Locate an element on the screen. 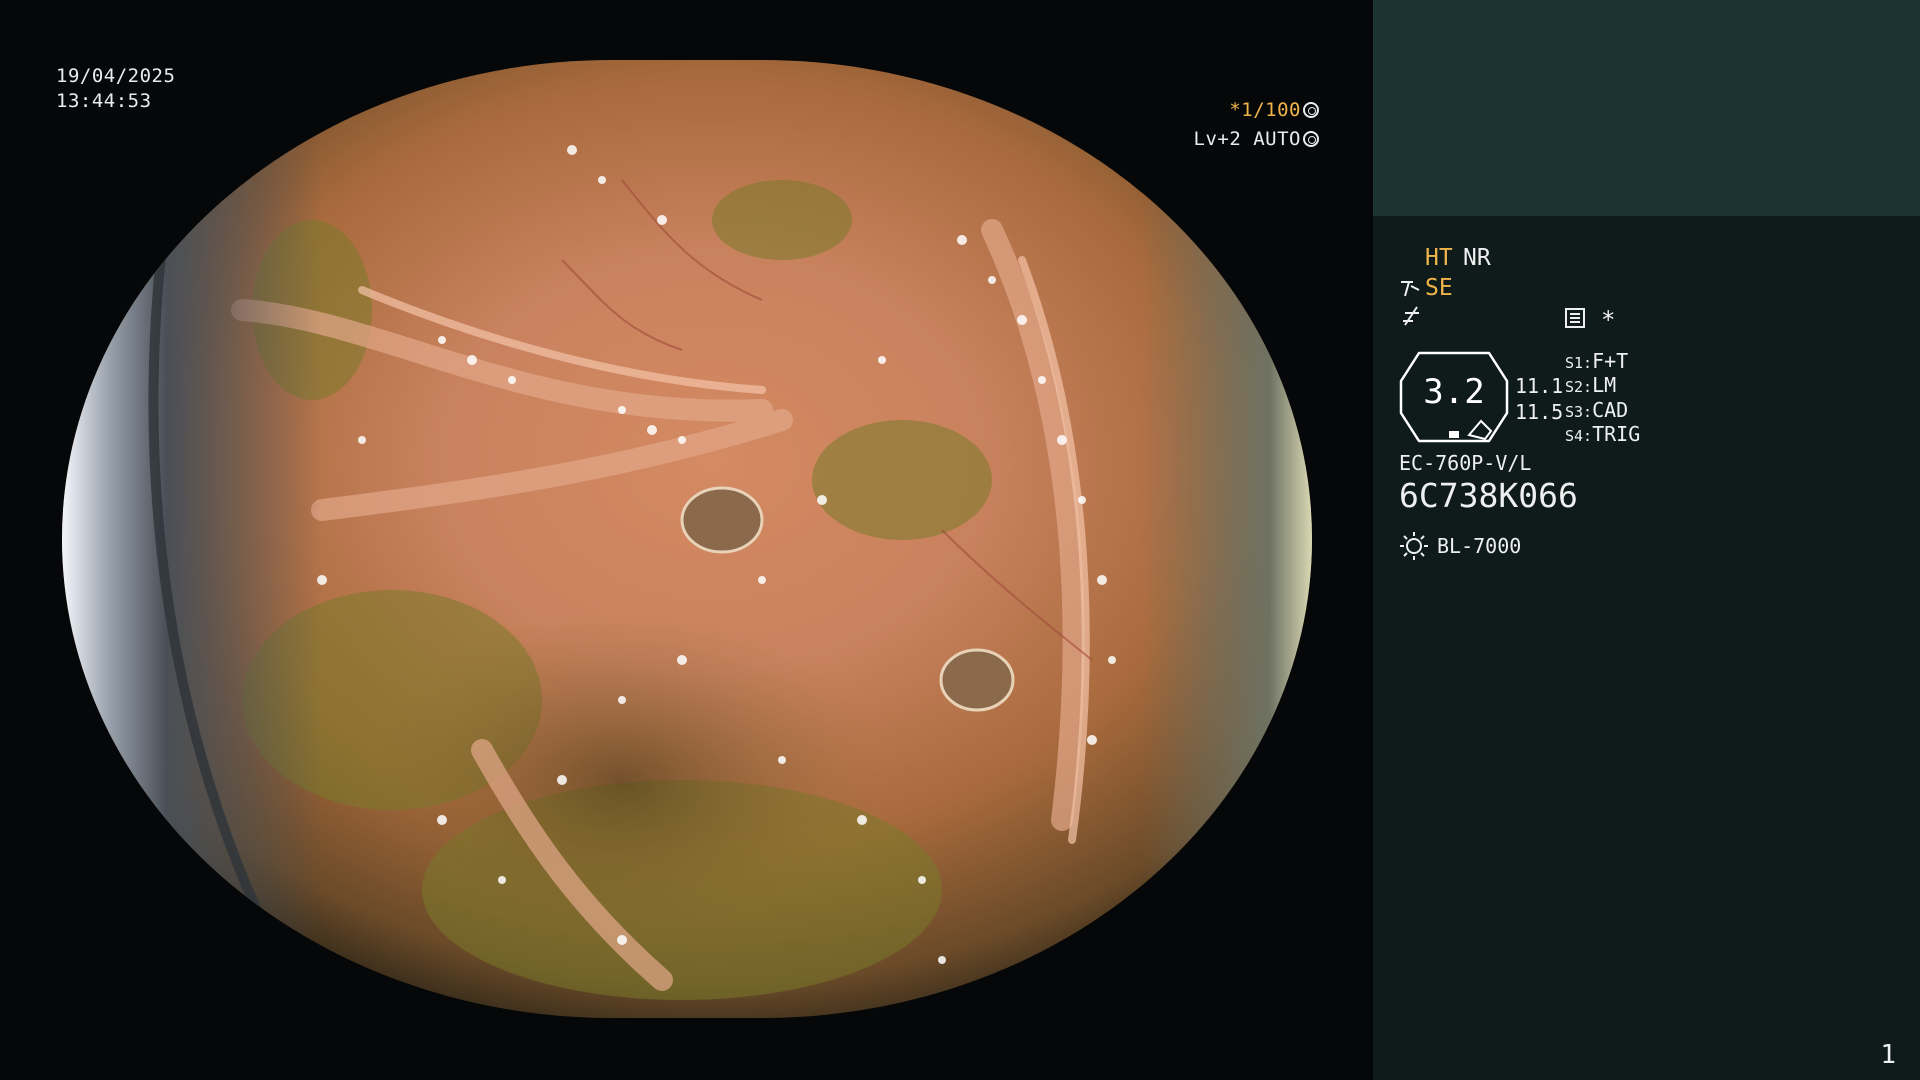  time-text: 13:44:53 is located at coordinates (104, 101).